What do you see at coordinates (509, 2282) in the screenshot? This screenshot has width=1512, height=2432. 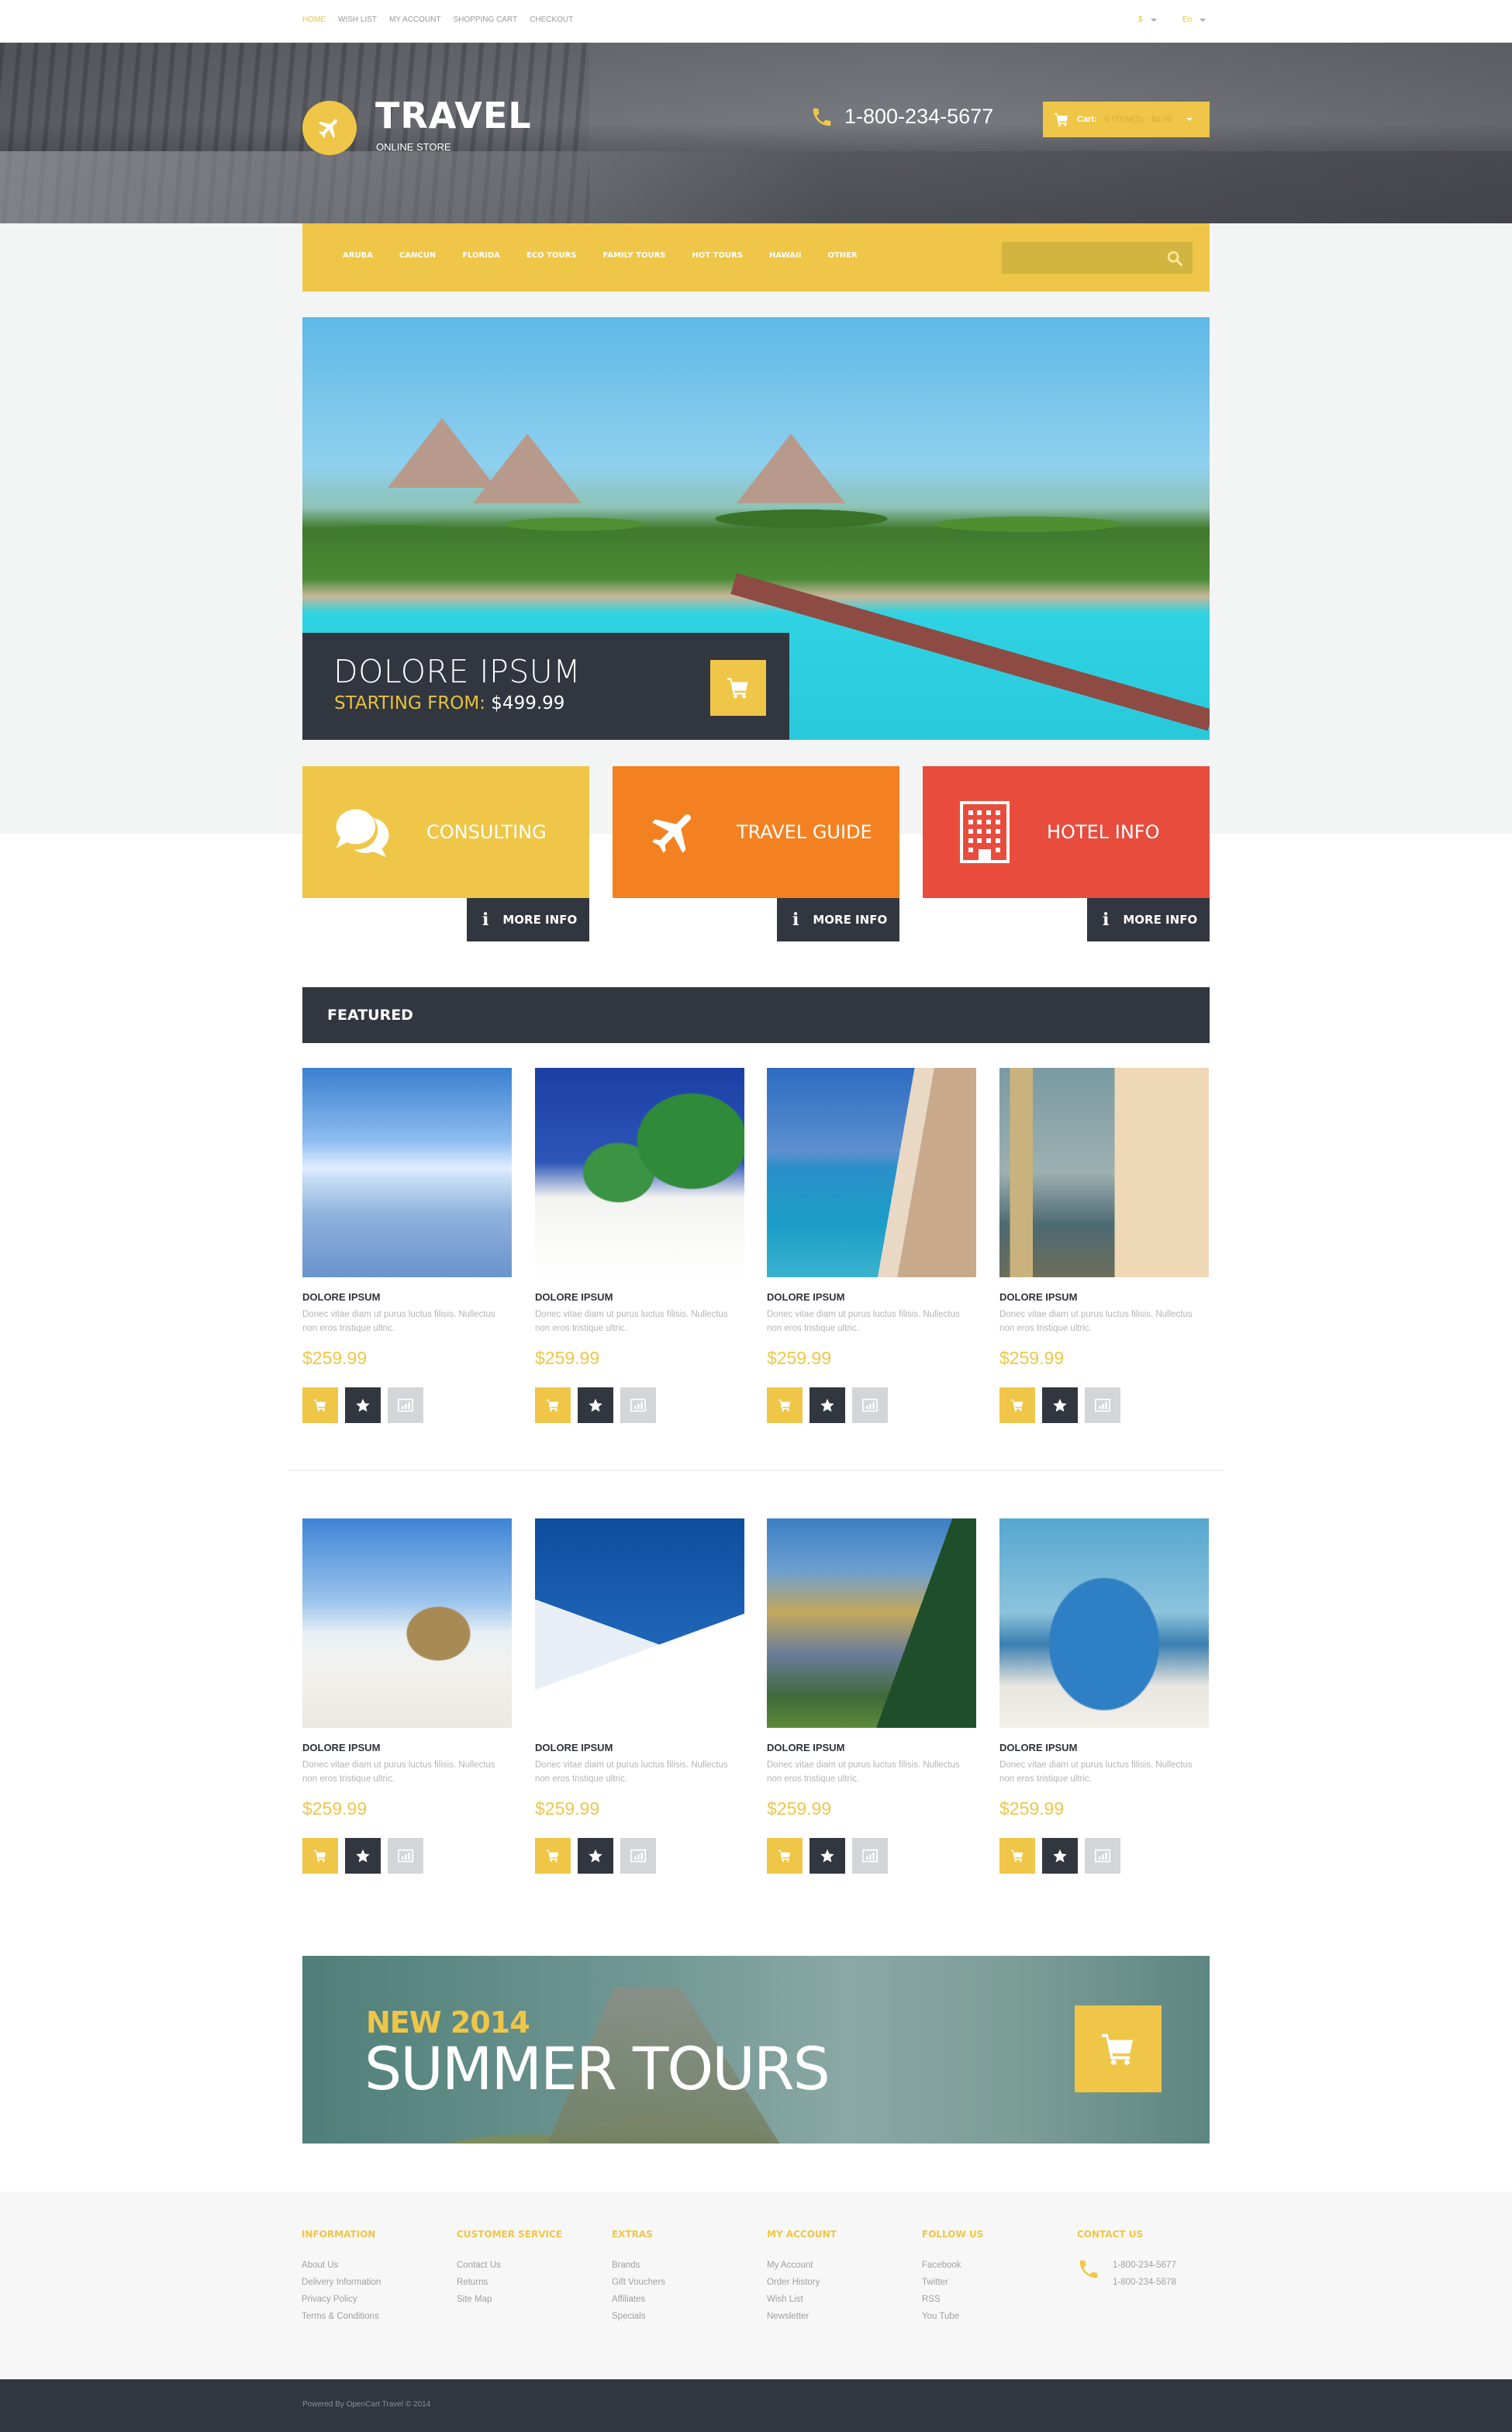 I see `footer-link: Returns` at bounding box center [509, 2282].